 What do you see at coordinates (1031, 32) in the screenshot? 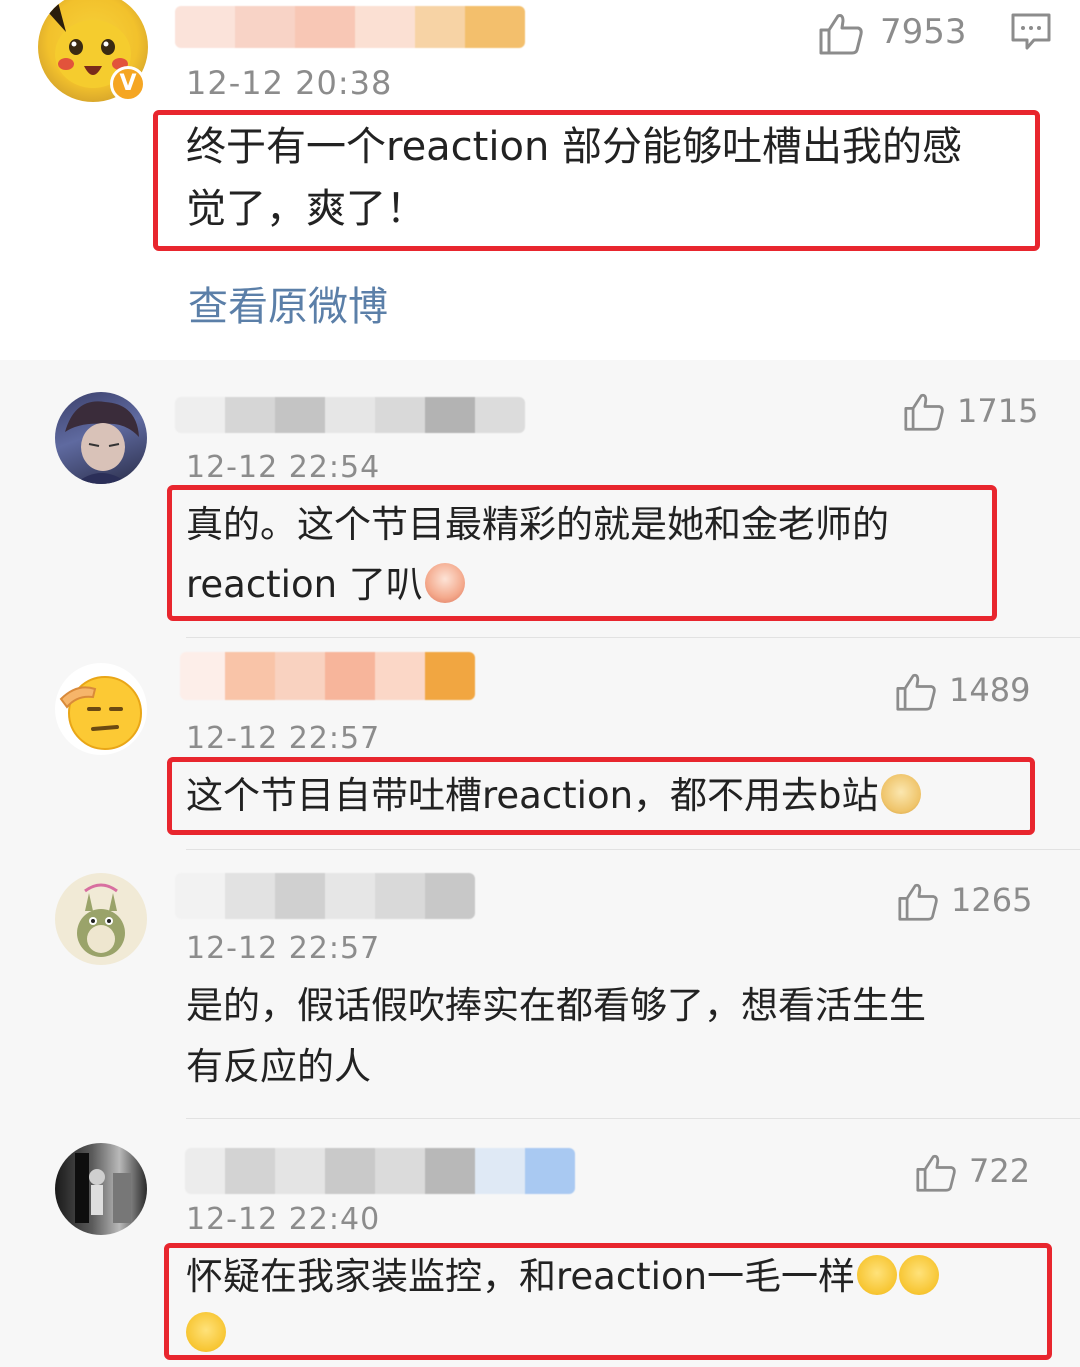
I see `comment-icon` at bounding box center [1031, 32].